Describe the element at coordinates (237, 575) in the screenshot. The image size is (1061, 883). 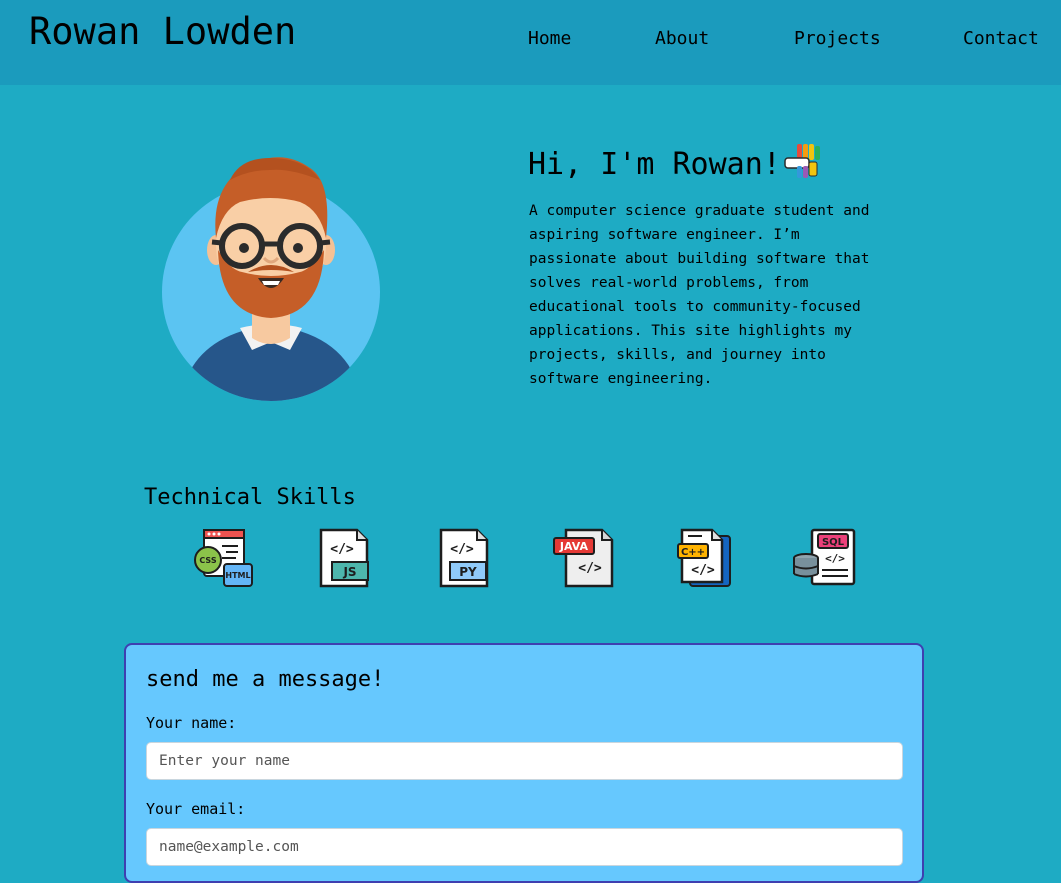
I see `html-label: HTML` at that location.